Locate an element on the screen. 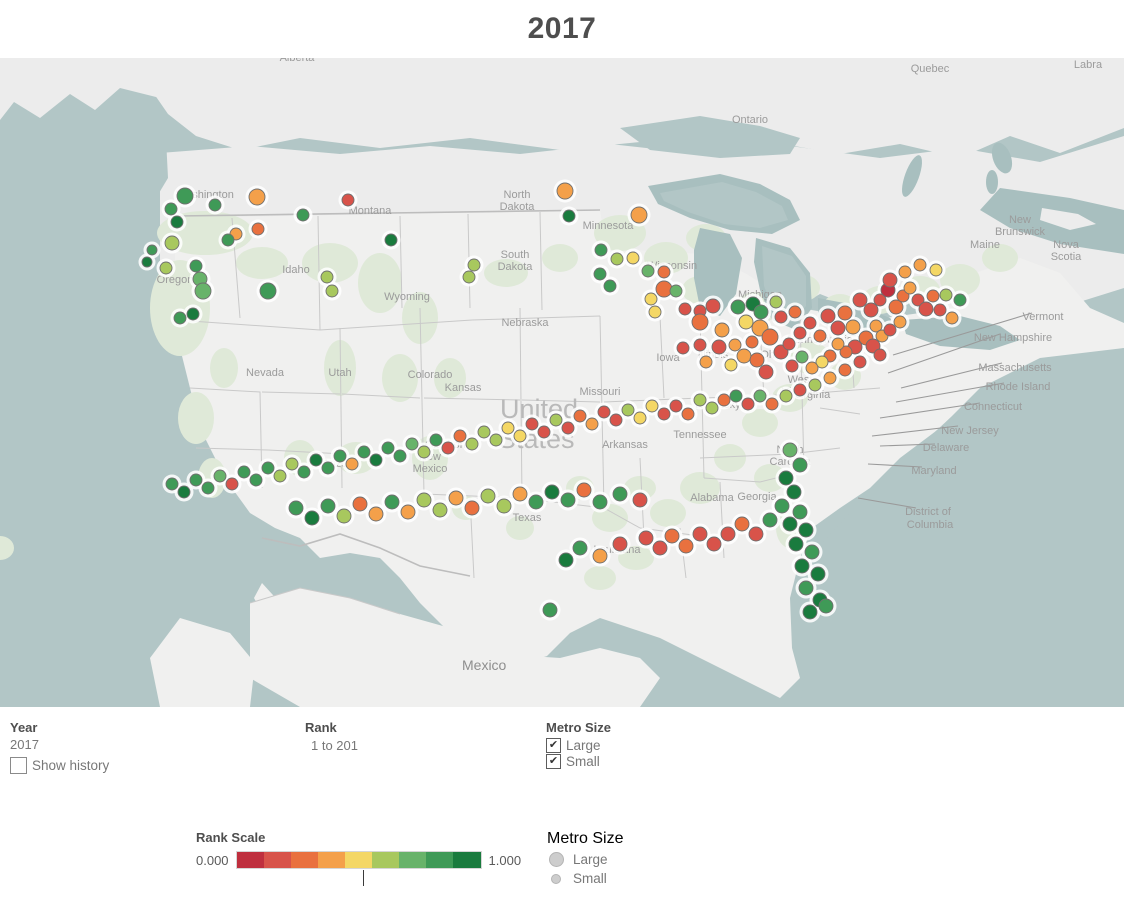 Image resolution: width=1124 pixels, height=899 pixels. metro-size-legend-large: Large is located at coordinates (585, 859).